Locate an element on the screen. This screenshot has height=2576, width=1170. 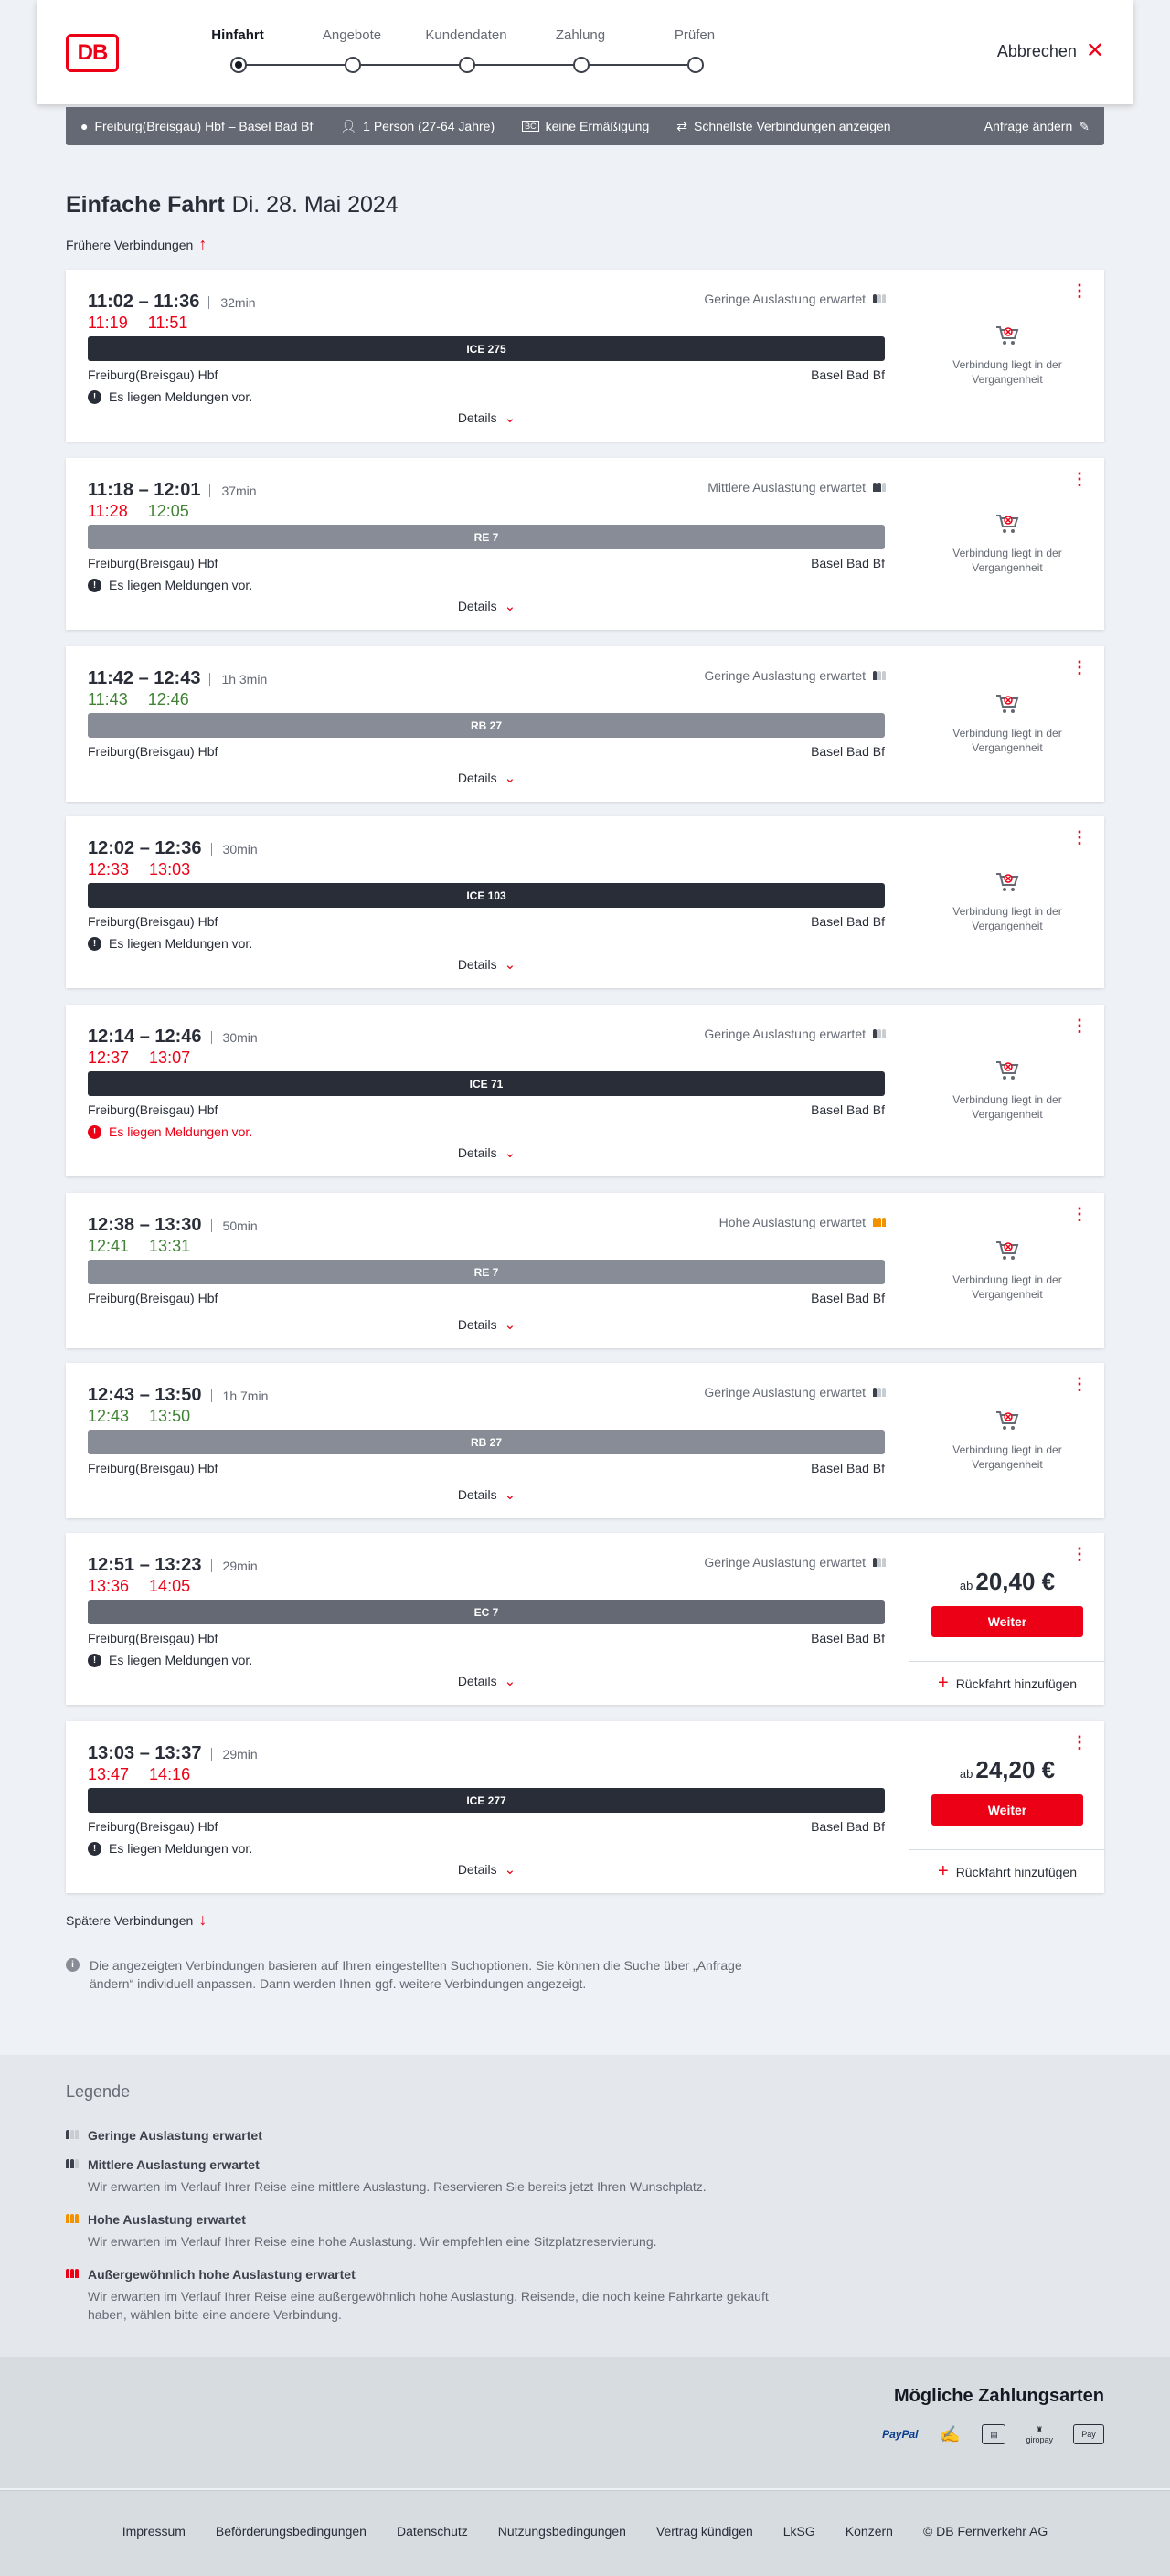
realtime-times: 11:28 12:05 is located at coordinates (138, 511).